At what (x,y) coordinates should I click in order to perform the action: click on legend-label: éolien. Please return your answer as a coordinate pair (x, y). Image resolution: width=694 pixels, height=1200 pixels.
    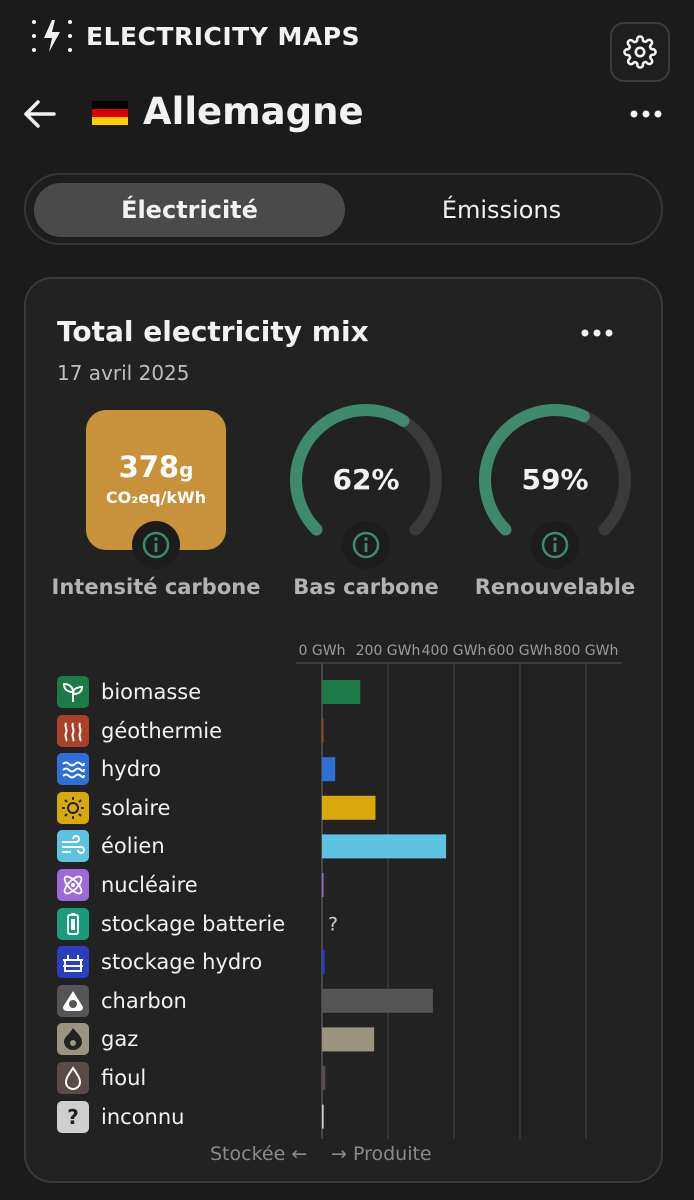
    Looking at the image, I should click on (133, 846).